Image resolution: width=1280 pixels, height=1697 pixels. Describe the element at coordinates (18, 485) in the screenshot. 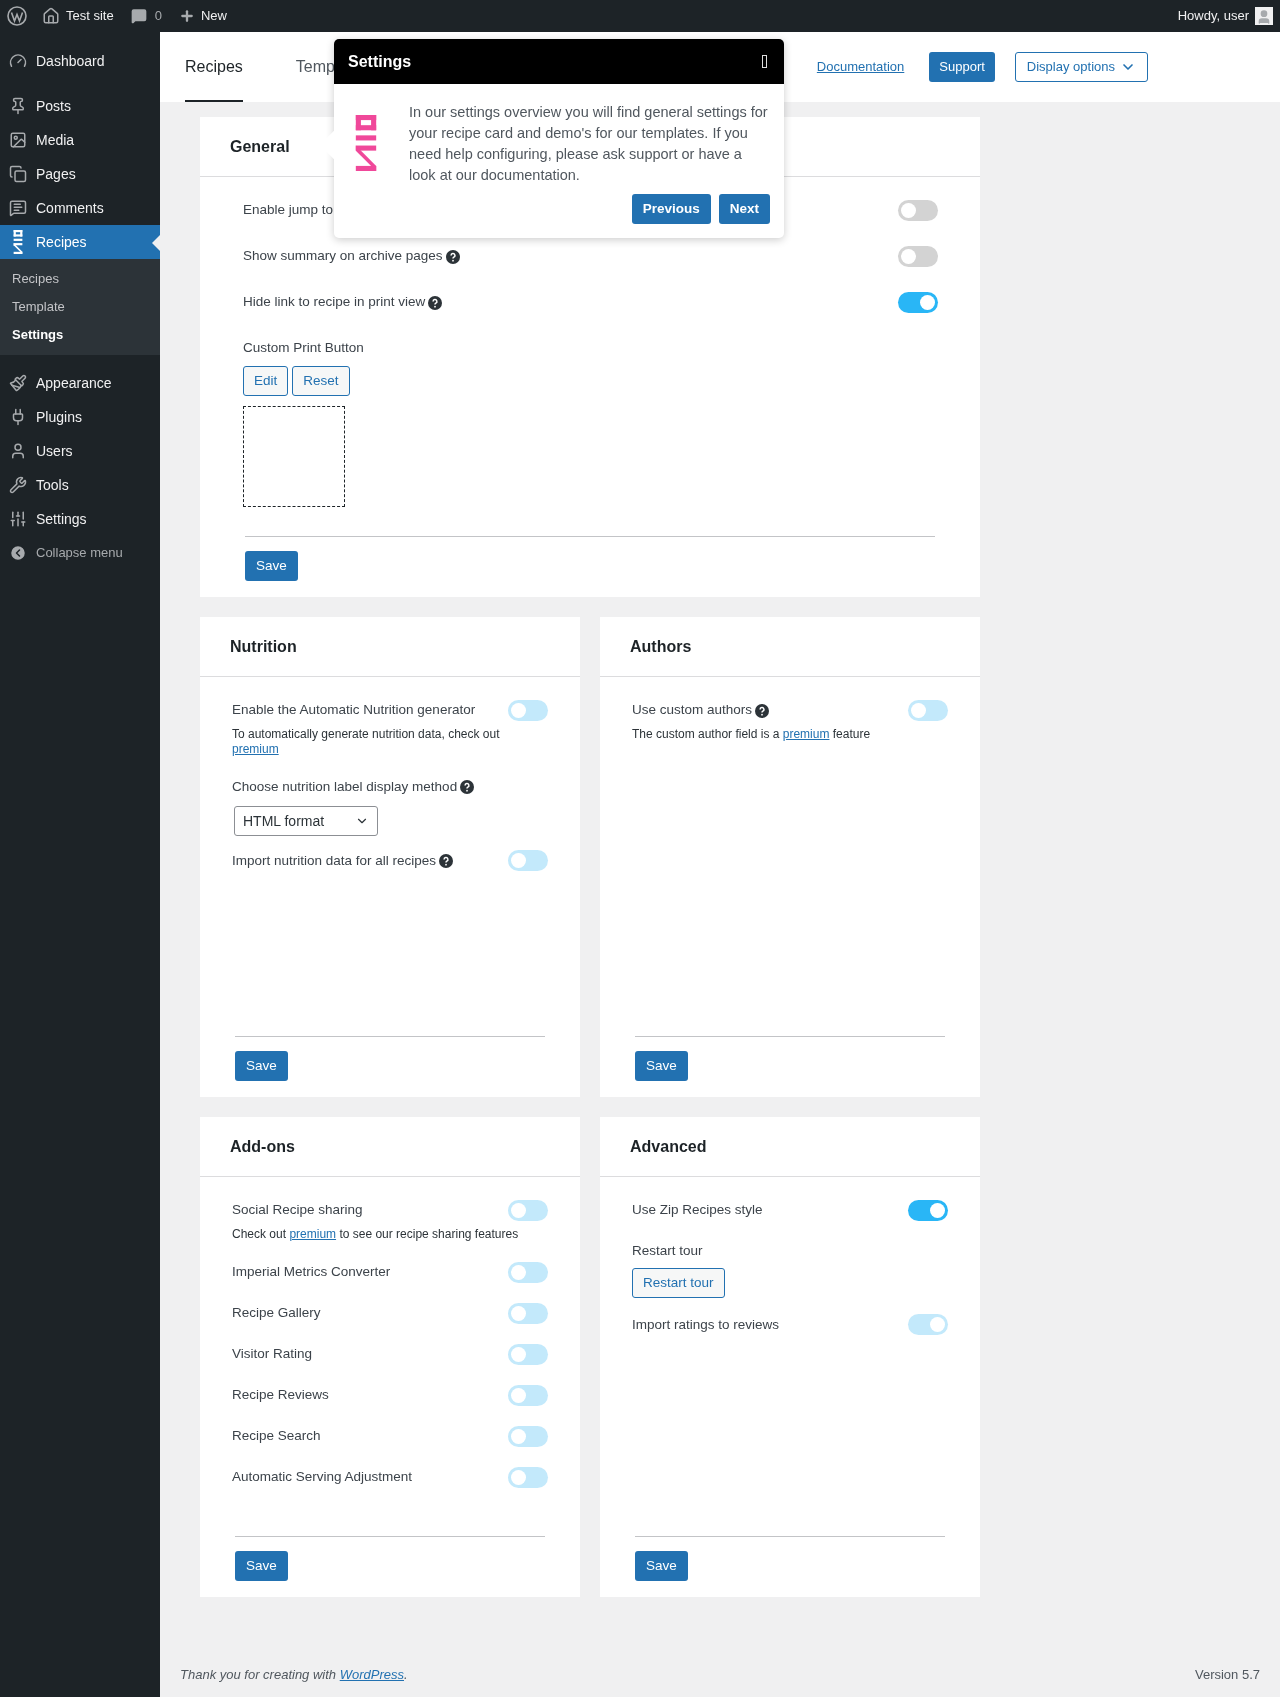

I see `wrench-icon` at that location.